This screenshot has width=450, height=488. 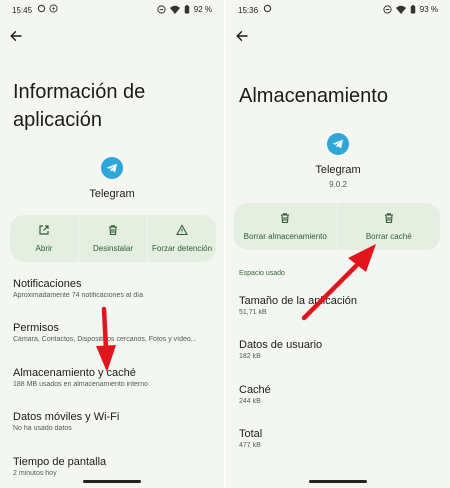 What do you see at coordinates (114, 466) in the screenshot?
I see `settings-row-screen-time: Tiempo de pantalla 2 minutos hoy` at bounding box center [114, 466].